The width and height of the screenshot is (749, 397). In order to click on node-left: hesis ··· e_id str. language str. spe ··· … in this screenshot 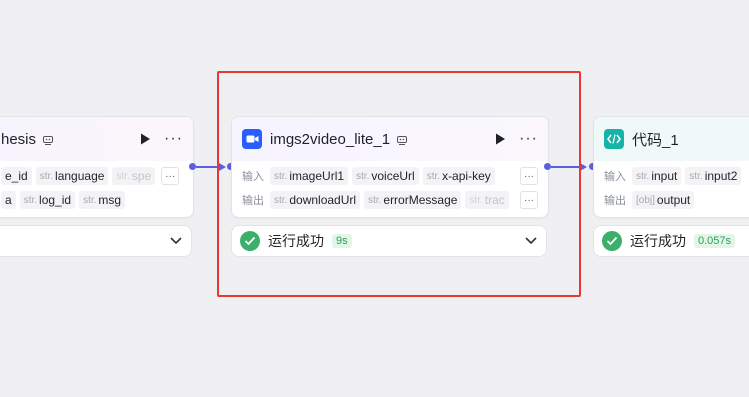, I will do `click(97, 167)`.